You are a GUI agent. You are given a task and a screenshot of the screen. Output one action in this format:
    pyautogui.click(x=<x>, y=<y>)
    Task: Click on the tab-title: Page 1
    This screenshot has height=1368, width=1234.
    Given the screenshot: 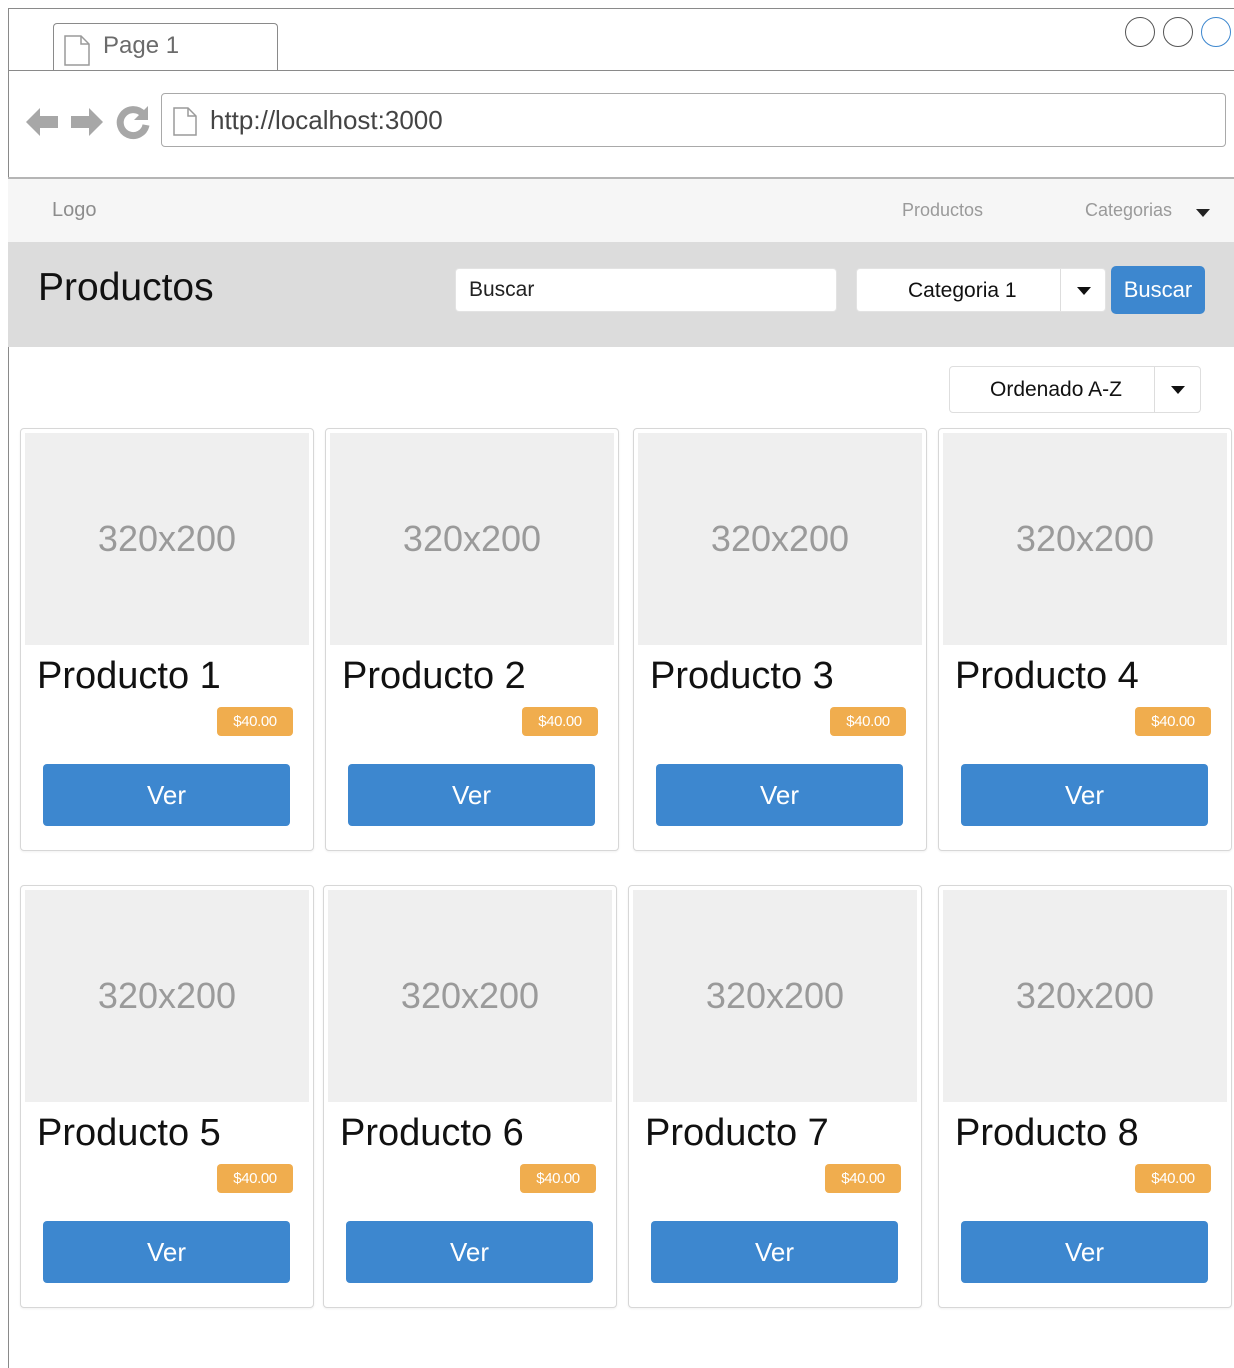 What is the action you would take?
    pyautogui.click(x=141, y=45)
    